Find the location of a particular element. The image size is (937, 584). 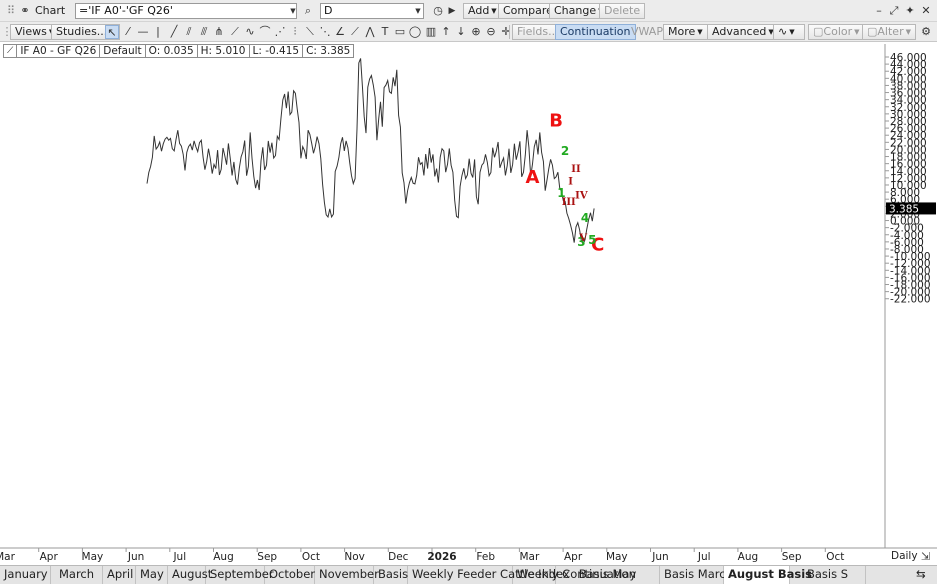

info-high: H: 5.010 is located at coordinates (224, 51).